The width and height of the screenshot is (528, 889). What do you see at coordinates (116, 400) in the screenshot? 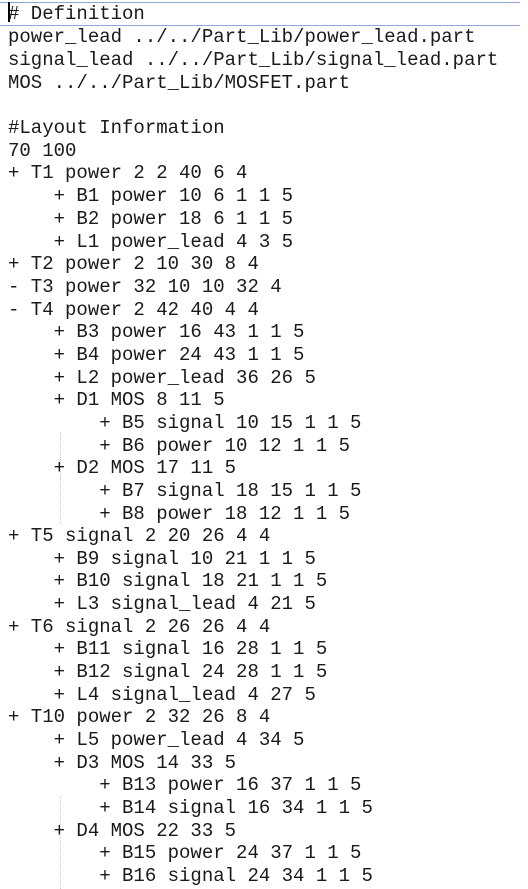
I see `code-line: + D1 MOS 8 11 5` at bounding box center [116, 400].